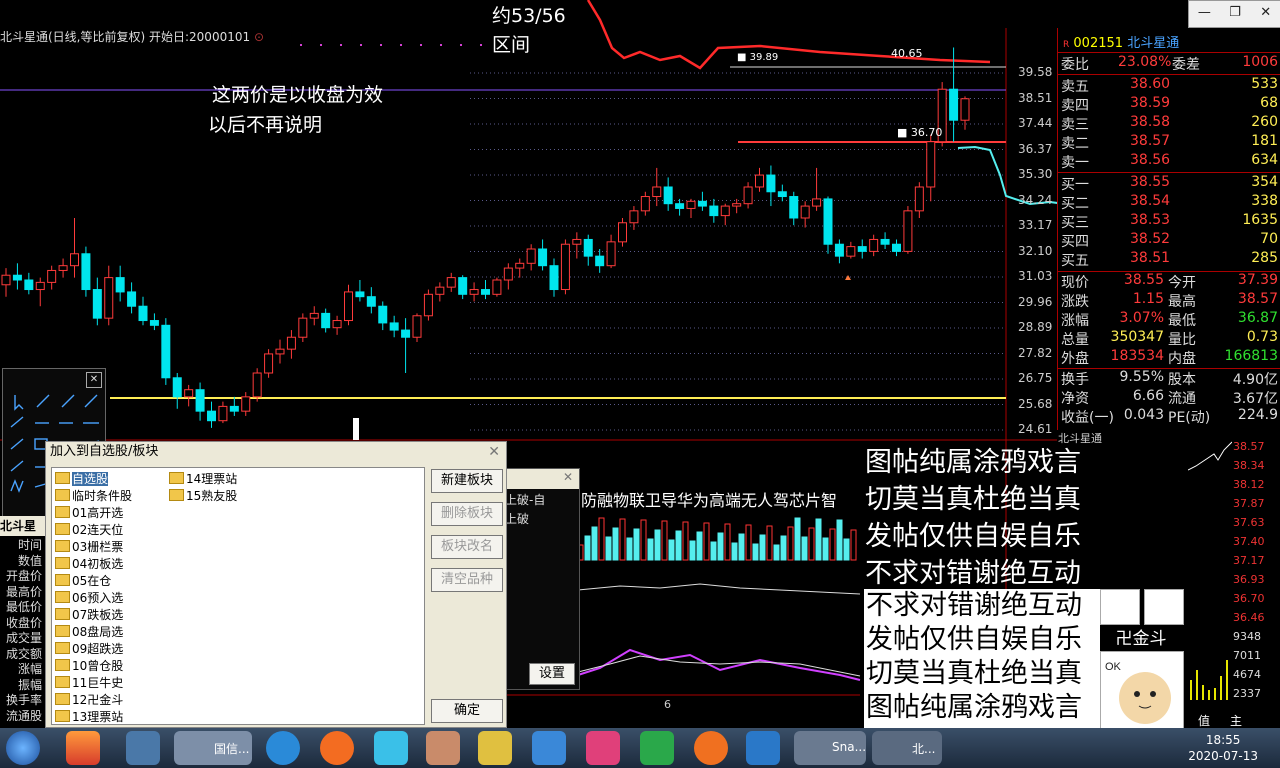 This screenshot has width=1280, height=768. Describe the element at coordinates (82, 479) in the screenshot. I see `block-item: 自选股` at that location.